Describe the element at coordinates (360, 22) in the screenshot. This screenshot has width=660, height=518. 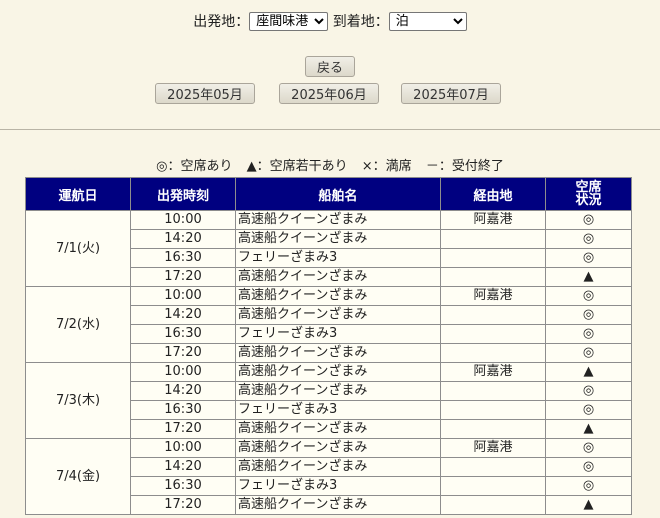
I see `to-label: 到着地：` at that location.